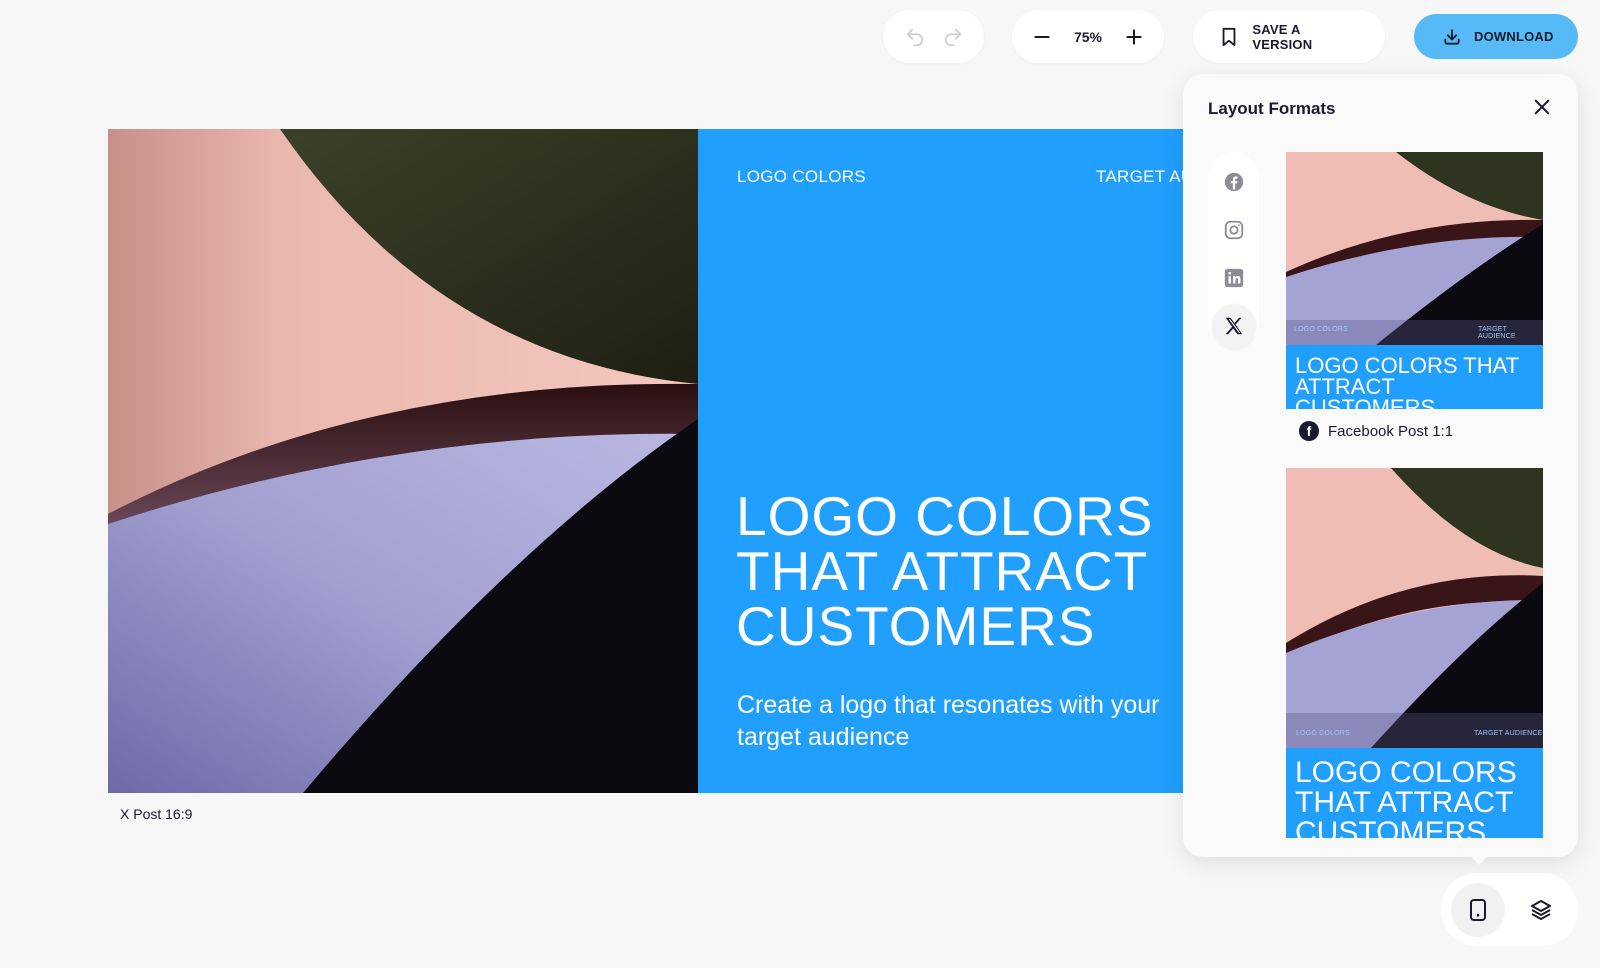  What do you see at coordinates (1134, 37) in the screenshot?
I see `zoom-in-icon` at bounding box center [1134, 37].